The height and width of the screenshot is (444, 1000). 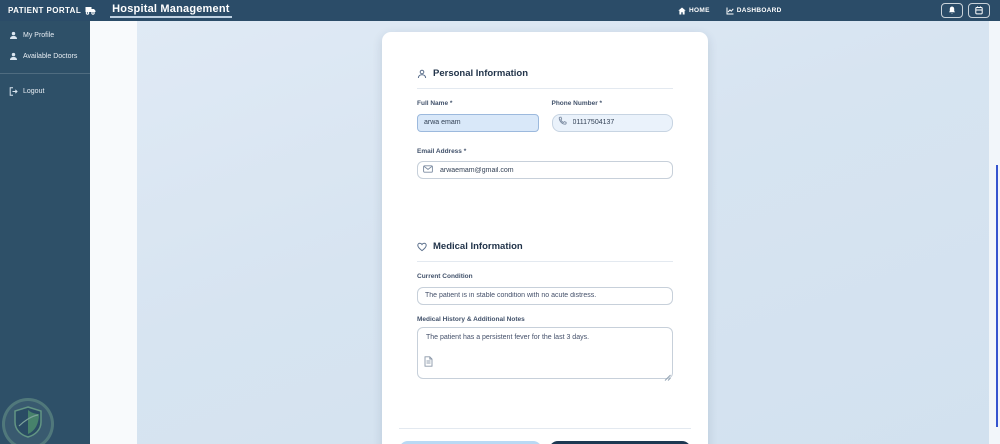 I want to click on medical-info-title: Medical Information, so click(x=478, y=246).